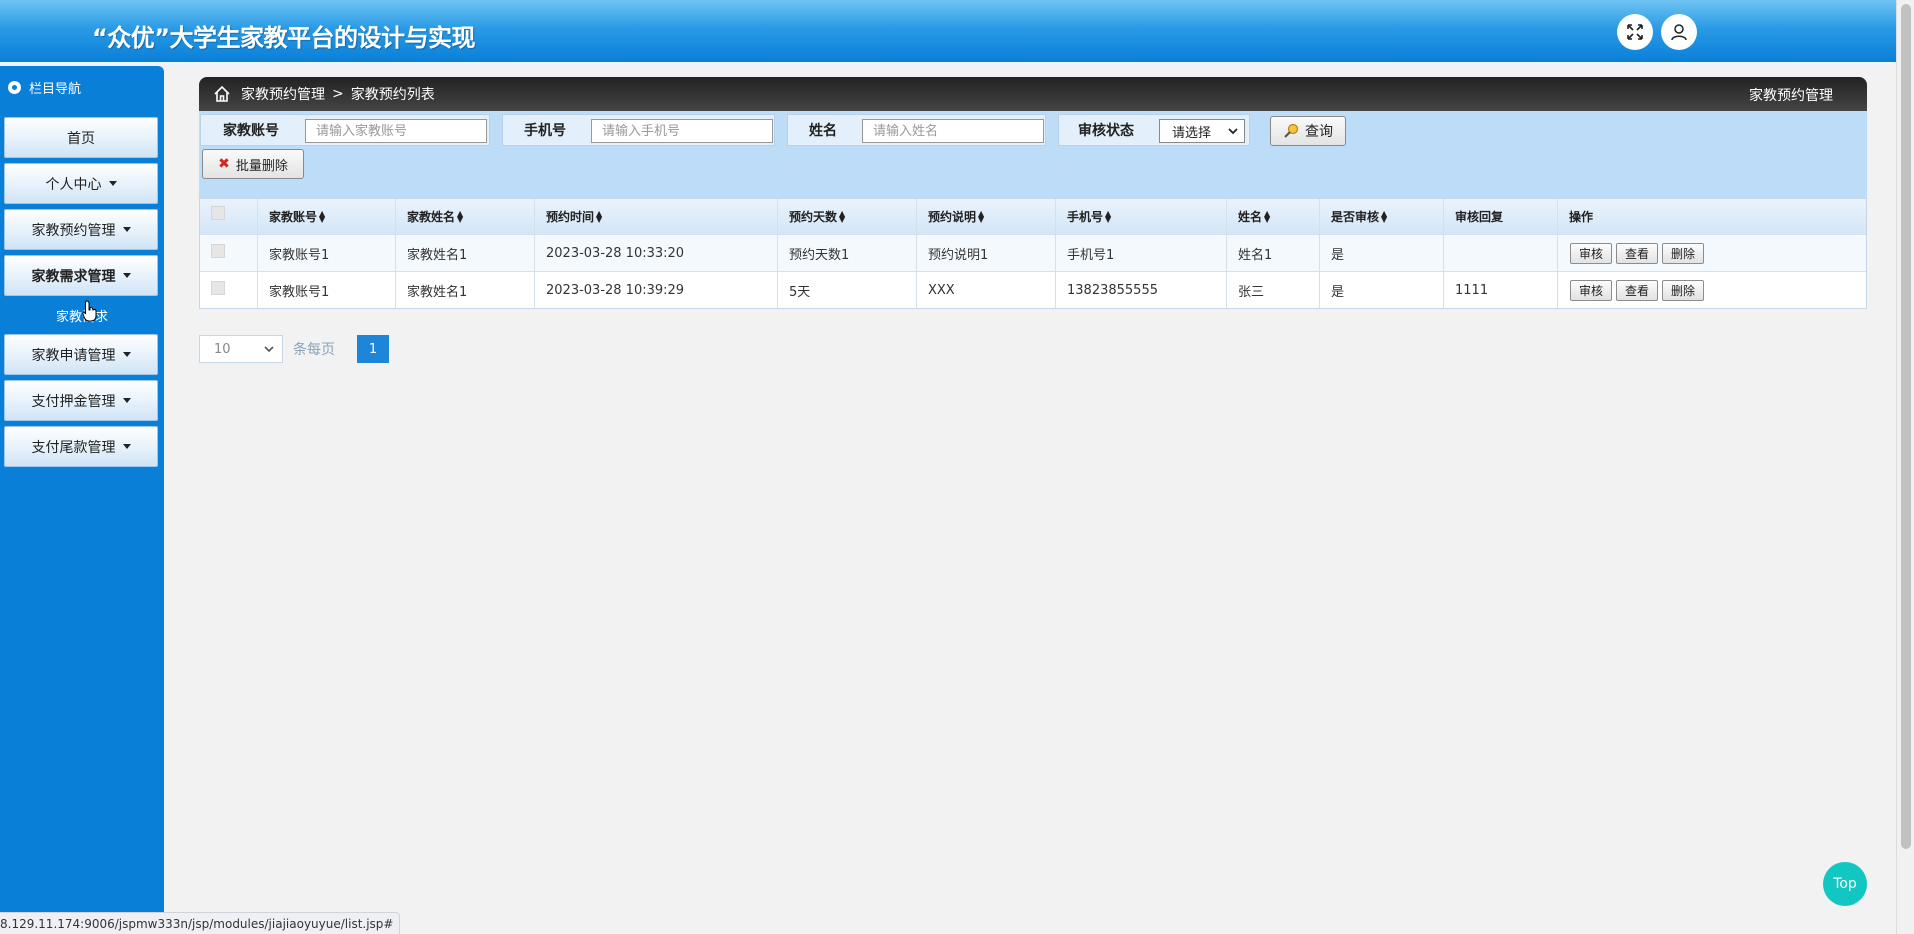 This screenshot has height=934, width=1914. Describe the element at coordinates (1500, 253) in the screenshot. I see `cell-reply` at that location.